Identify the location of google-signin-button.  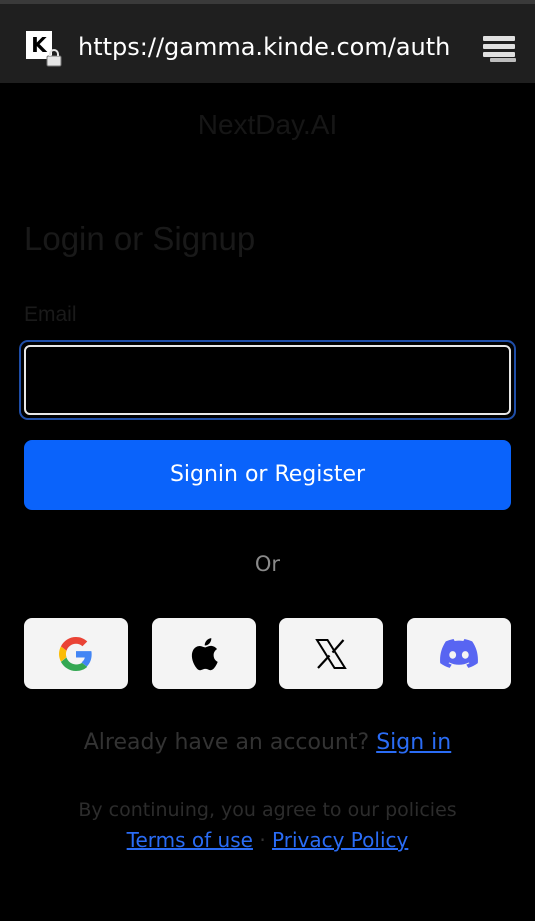
(76, 653).